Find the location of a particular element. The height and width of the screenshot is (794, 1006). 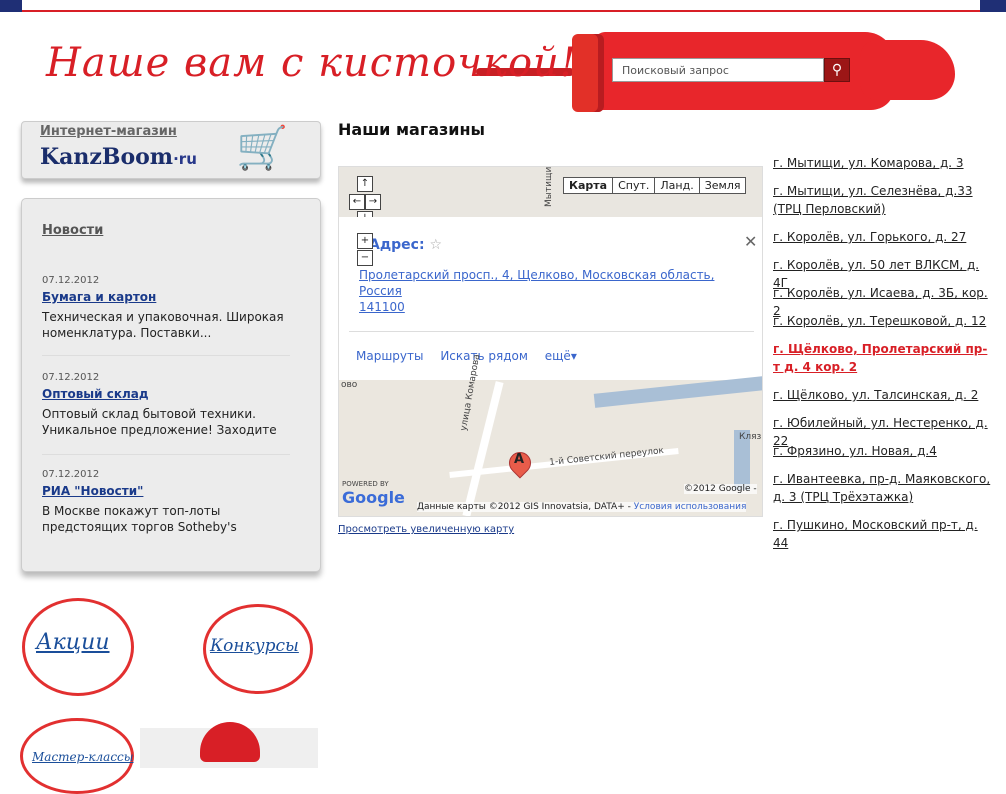

terms-link: Условия использования is located at coordinates (690, 507).